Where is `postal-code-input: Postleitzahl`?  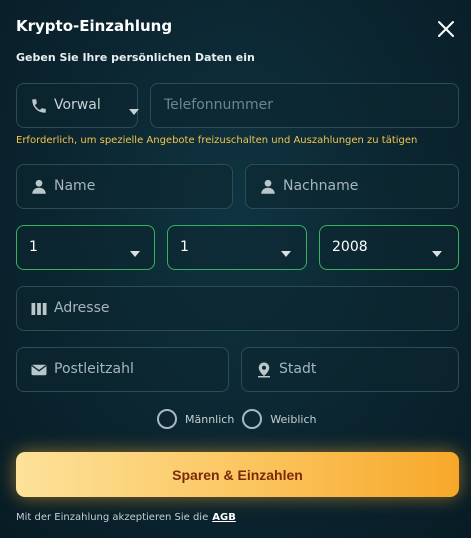 postal-code-input: Postleitzahl is located at coordinates (122, 369).